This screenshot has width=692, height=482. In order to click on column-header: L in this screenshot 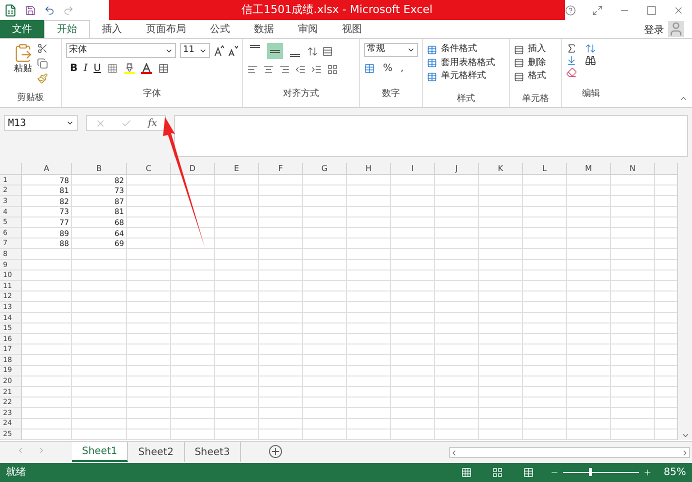, I will do `click(544, 168)`.